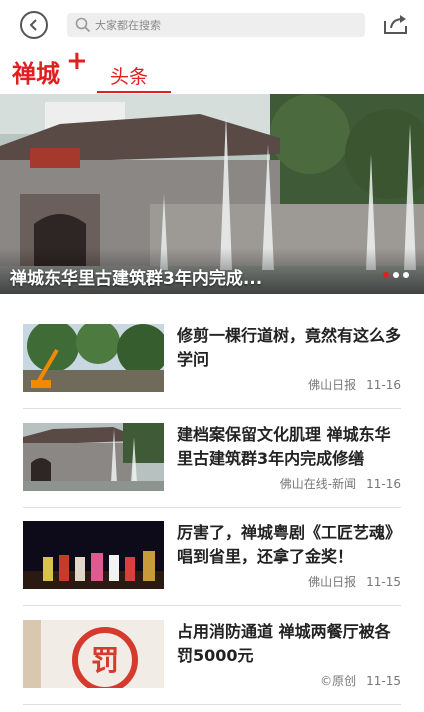 This screenshot has height=712, width=424. What do you see at coordinates (216, 25) in the screenshot?
I see `search-input: 大家都在搜索` at bounding box center [216, 25].